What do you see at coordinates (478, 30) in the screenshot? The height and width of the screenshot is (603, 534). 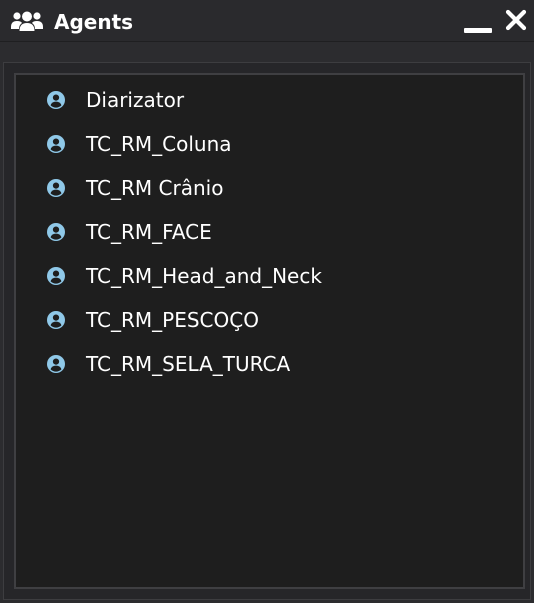 I see `minimize-icon` at bounding box center [478, 30].